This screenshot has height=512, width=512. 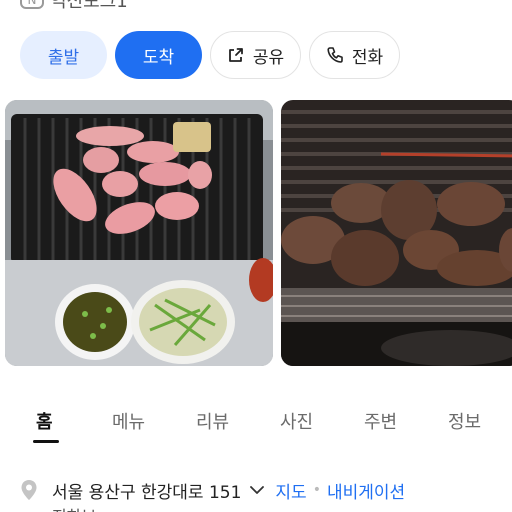 What do you see at coordinates (147, 492) in the screenshot?
I see `address-text: 서울 용산구 한강대로 151` at bounding box center [147, 492].